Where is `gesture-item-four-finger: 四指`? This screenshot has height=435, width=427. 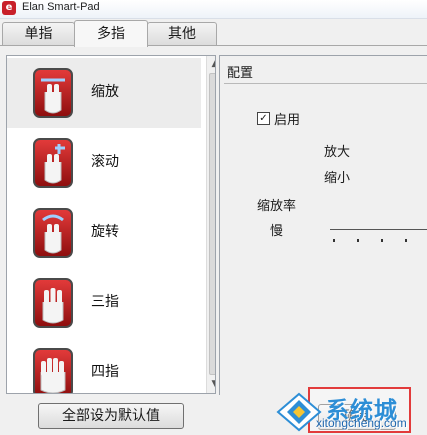 gesture-item-four-finger: 四指 is located at coordinates (104, 365).